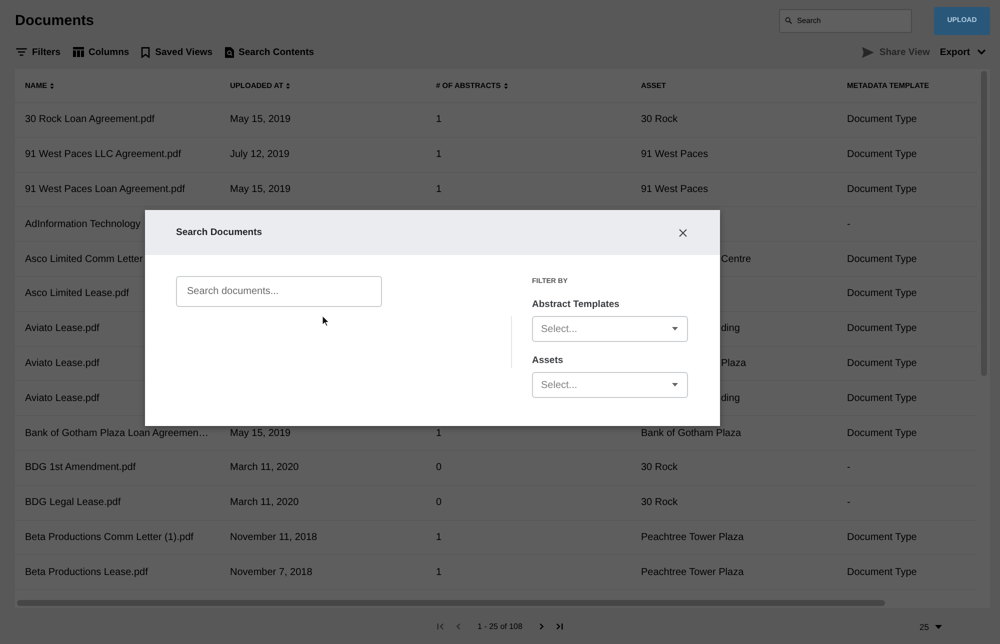  What do you see at coordinates (82, 224) in the screenshot?
I see `table-cell: AdInformation Technology` at bounding box center [82, 224].